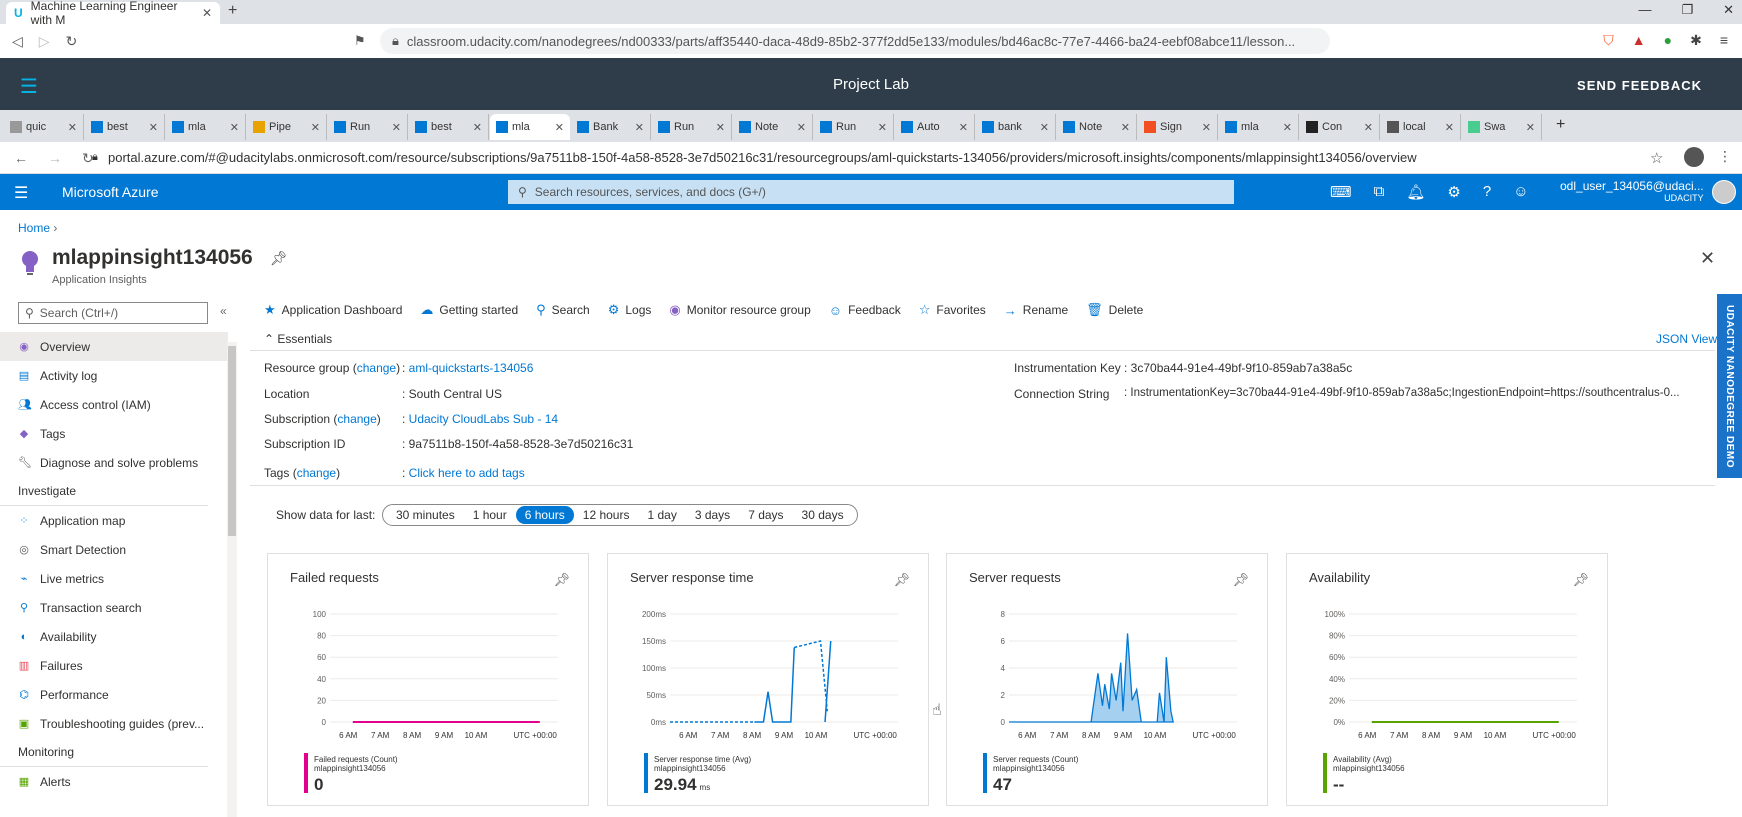 The width and height of the screenshot is (1742, 817). Describe the element at coordinates (1341, 192) in the screenshot. I see `cloud-shell-icon: ⌨` at that location.